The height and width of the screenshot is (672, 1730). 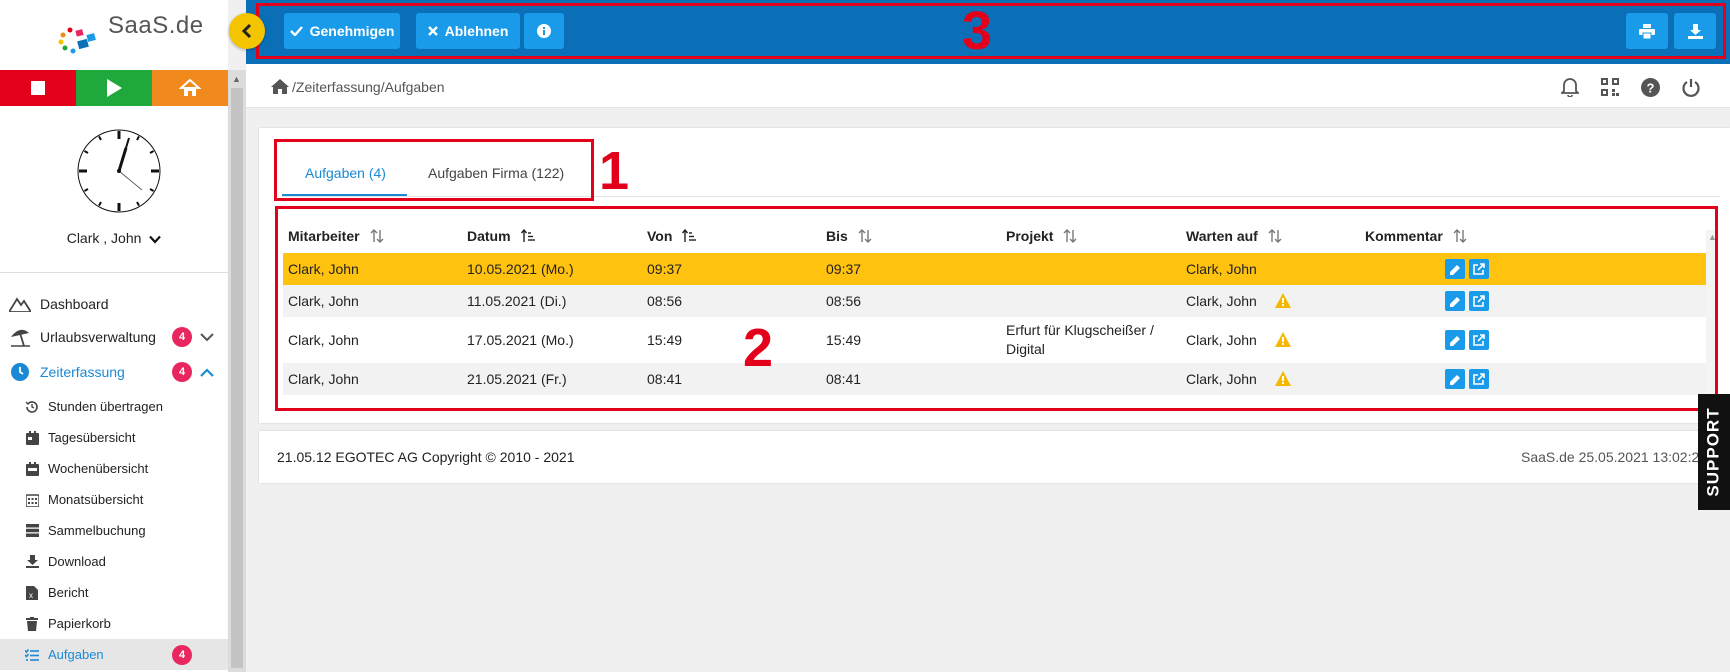 I want to click on sidebar-subitem-sammelbuchung: Sammelbuchung, so click(x=114, y=530).